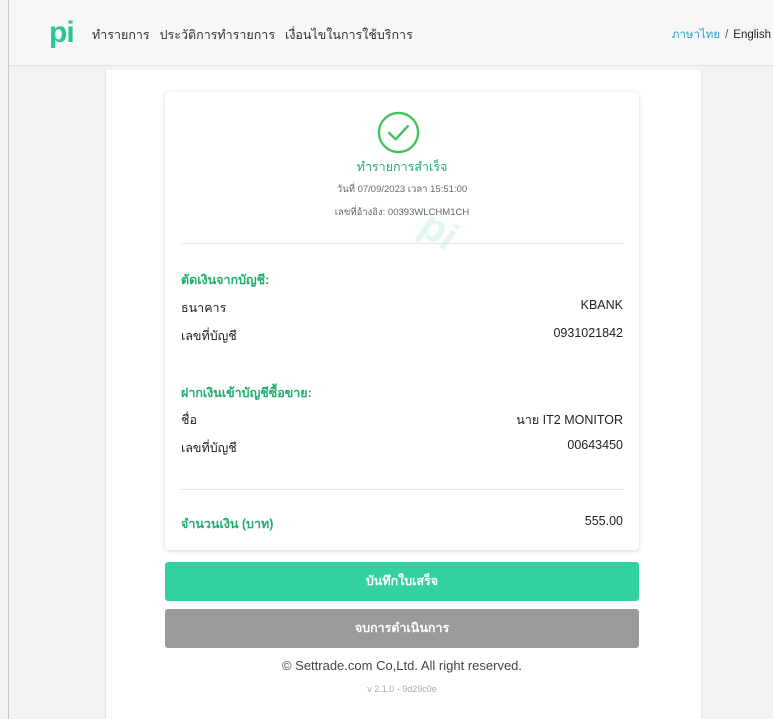 The width and height of the screenshot is (773, 719). Describe the element at coordinates (601, 305) in the screenshot. I see `bank-value: KBANK` at that location.